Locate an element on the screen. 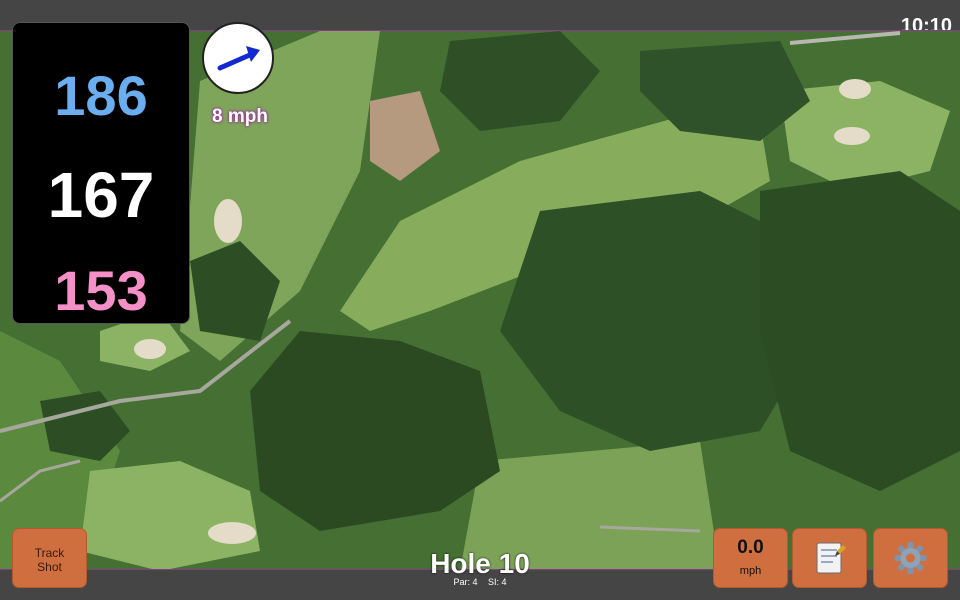 This screenshot has height=600, width=960. center-of-green-distance: 167 is located at coordinates (101, 195).